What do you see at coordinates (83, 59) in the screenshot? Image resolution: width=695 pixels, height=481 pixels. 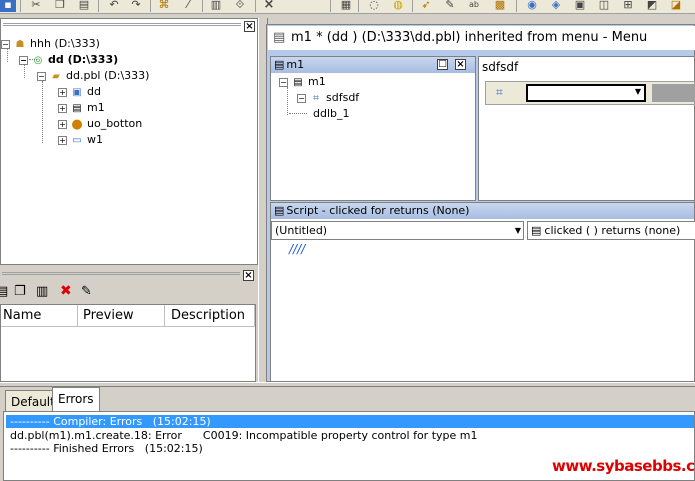 I see `tree-node-label: dd (D:\333)` at bounding box center [83, 59].